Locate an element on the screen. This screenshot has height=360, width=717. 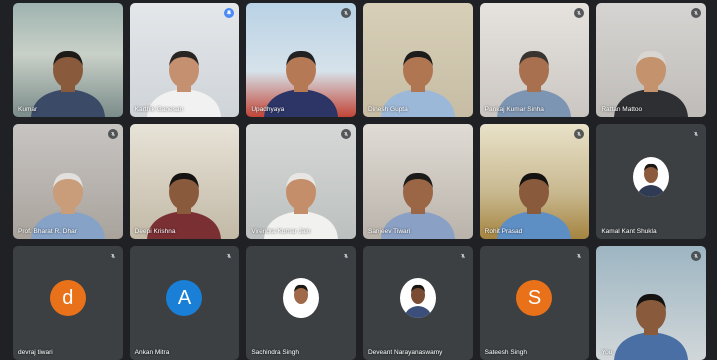
participant-tile: d devraj tiwari is located at coordinates (68, 302).